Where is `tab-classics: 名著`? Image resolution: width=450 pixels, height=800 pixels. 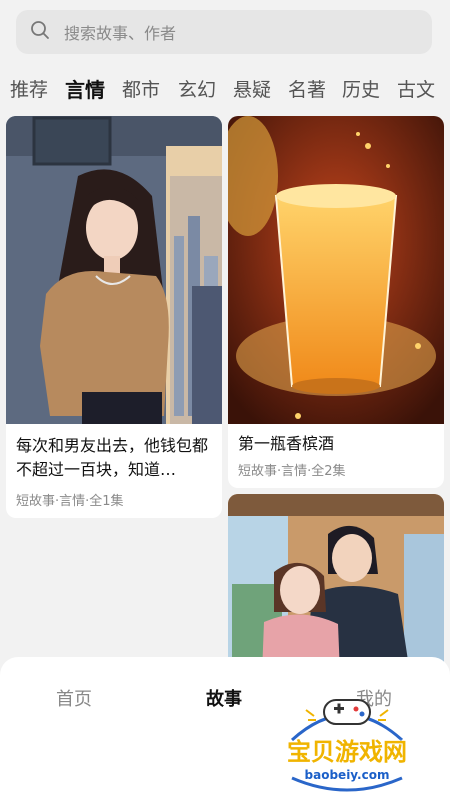
tab-classics: 名著 is located at coordinates (307, 88).